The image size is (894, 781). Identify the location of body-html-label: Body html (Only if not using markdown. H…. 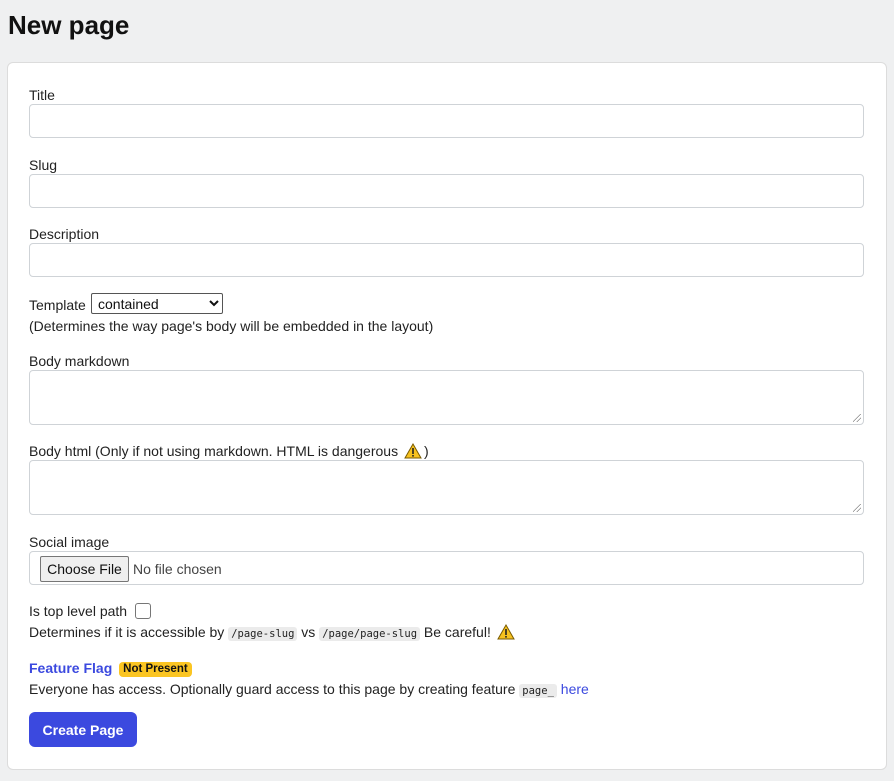
(214, 451).